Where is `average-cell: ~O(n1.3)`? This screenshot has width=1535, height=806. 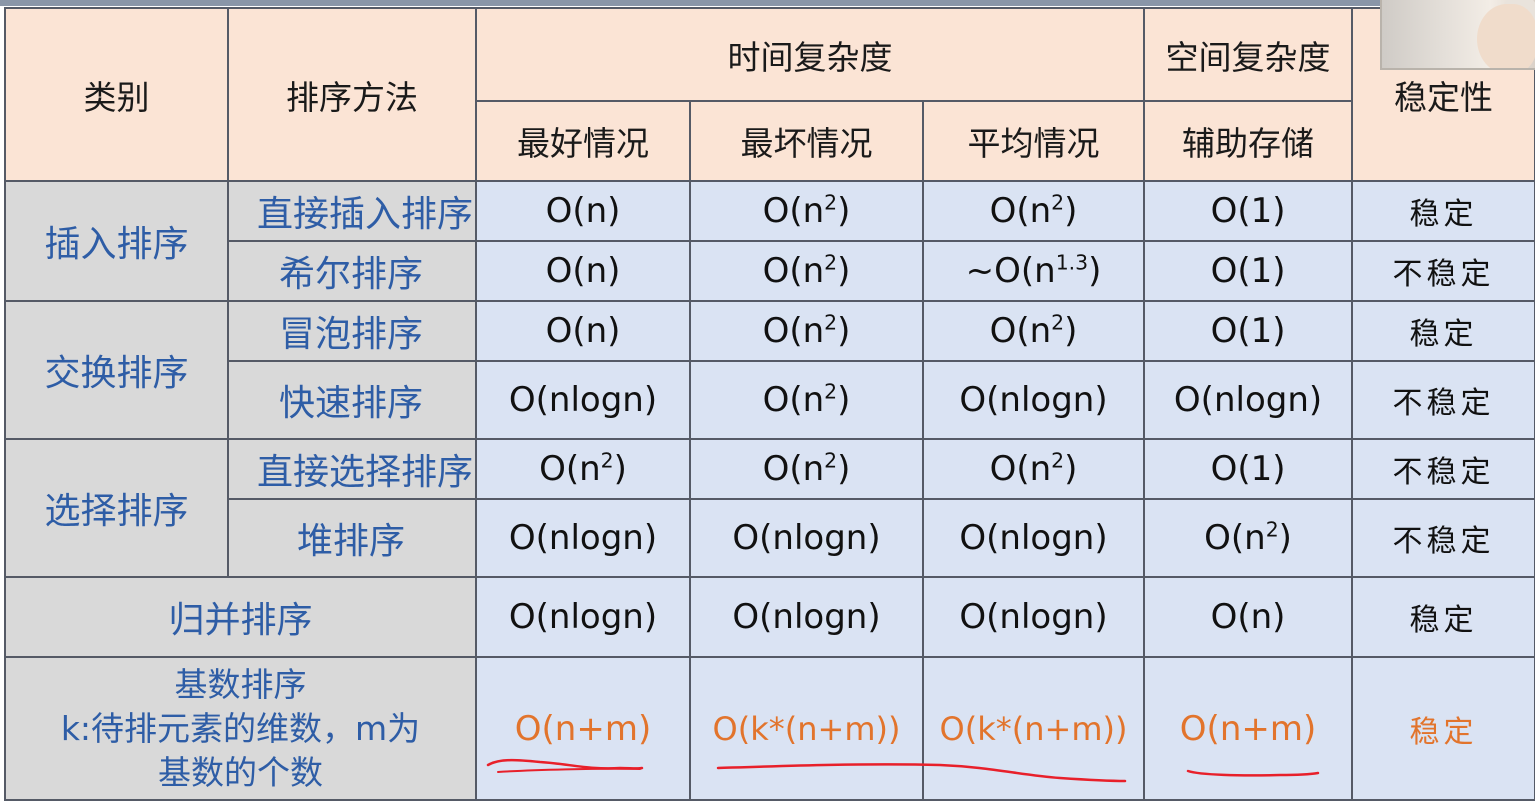
average-cell: ~O(n1.3) is located at coordinates (1033, 271).